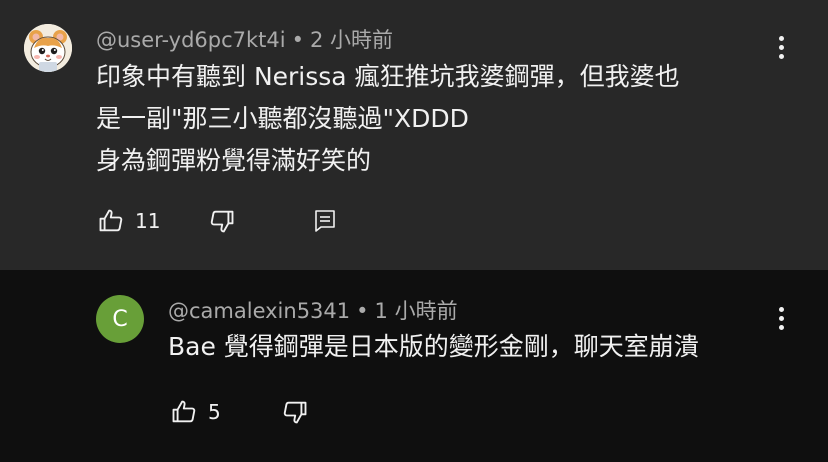 The height and width of the screenshot is (462, 828). What do you see at coordinates (388, 76) in the screenshot?
I see `comment-line: 印象中有聽到 Nerissa 瘋狂推坑我婆鋼彈，但我婆也` at bounding box center [388, 76].